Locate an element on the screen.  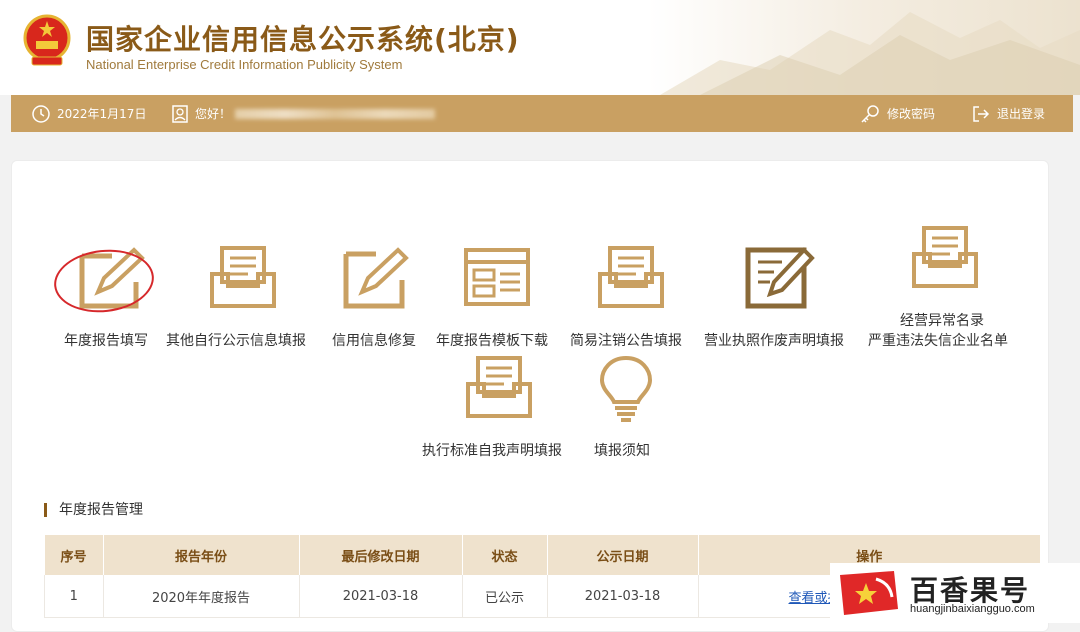
tile-standard-declaration: 执行标准自我声明填报 is located at coordinates (500, 405).